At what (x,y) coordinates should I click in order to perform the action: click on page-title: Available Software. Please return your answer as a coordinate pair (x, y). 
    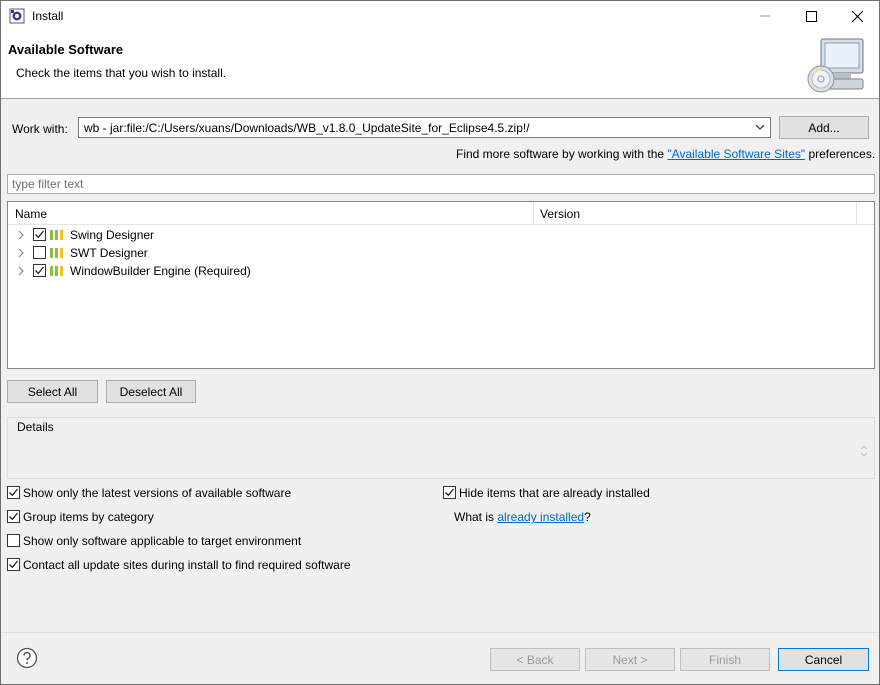
    Looking at the image, I should click on (66, 49).